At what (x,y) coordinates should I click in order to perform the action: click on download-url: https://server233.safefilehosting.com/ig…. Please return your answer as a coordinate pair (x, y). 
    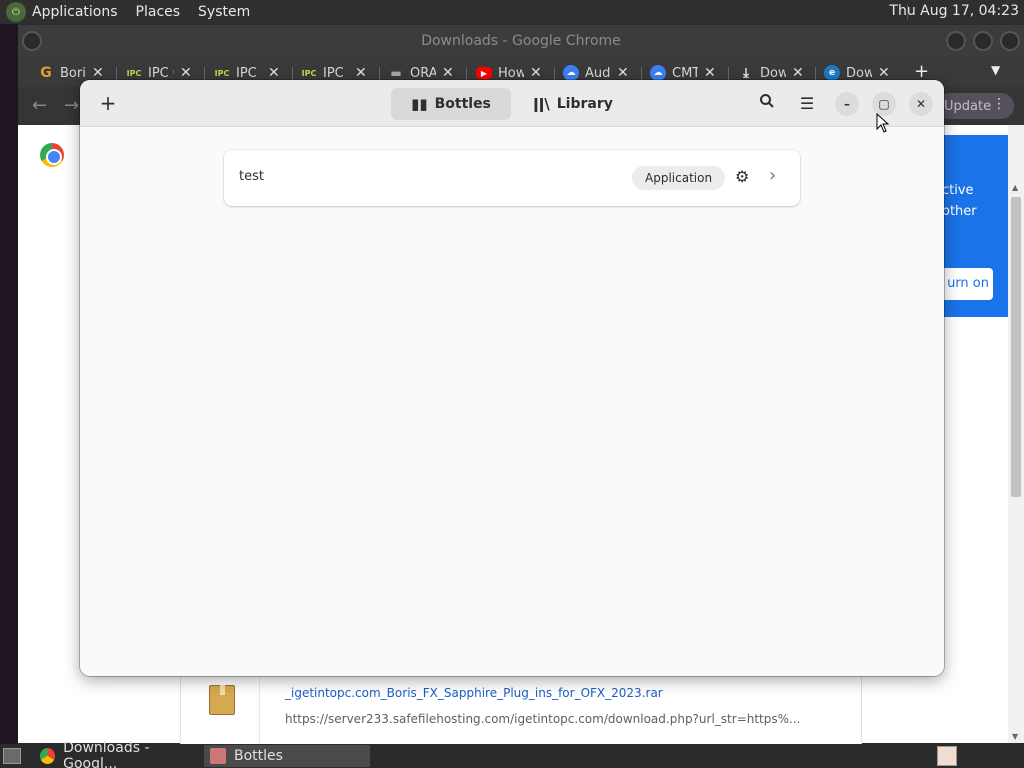
    Looking at the image, I should click on (542, 719).